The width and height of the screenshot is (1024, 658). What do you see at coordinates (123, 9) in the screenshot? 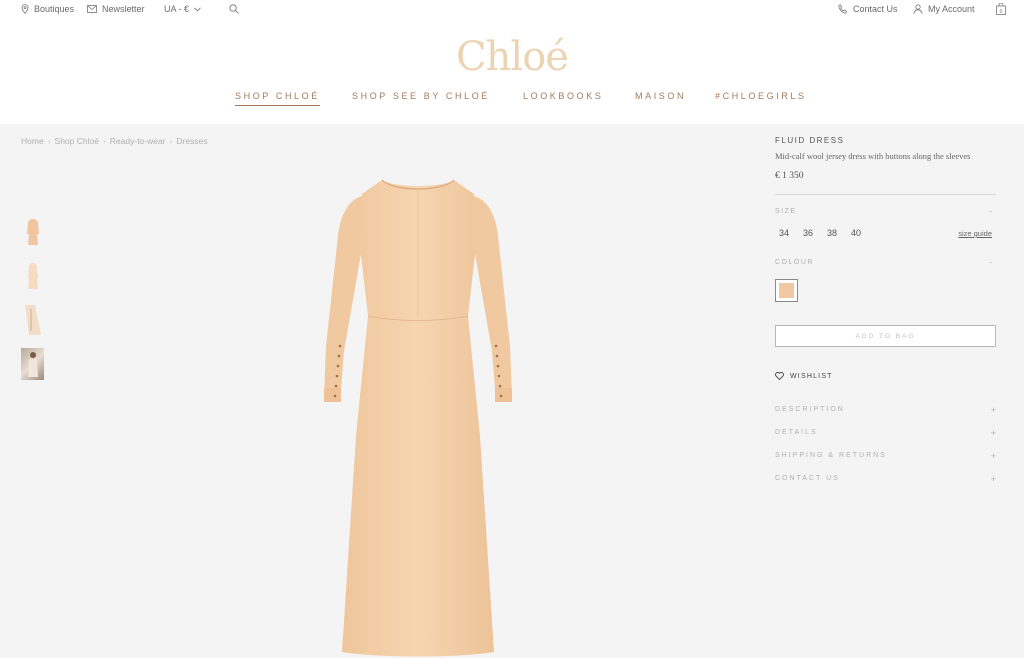
I see `newsletter-label: Newsletter` at bounding box center [123, 9].